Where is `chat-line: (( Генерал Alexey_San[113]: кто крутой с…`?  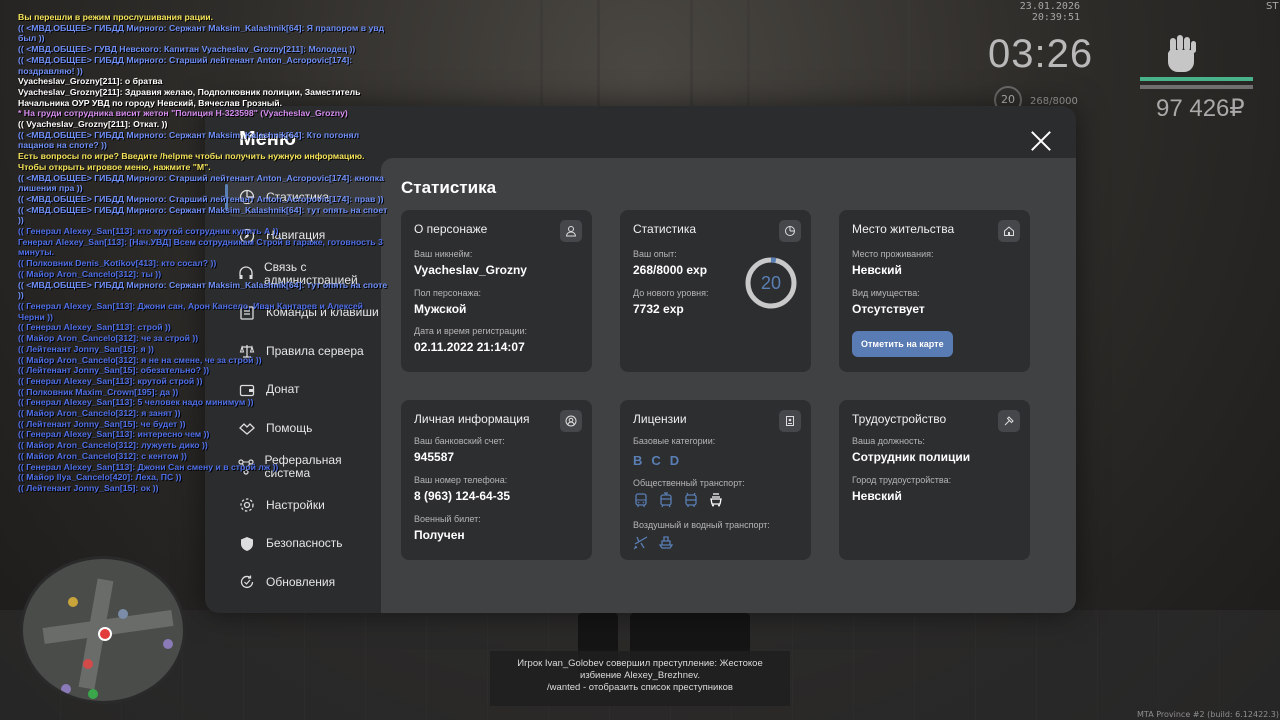 chat-line: (( Генерал Alexey_San[113]: кто крутой с… is located at coordinates (148, 231).